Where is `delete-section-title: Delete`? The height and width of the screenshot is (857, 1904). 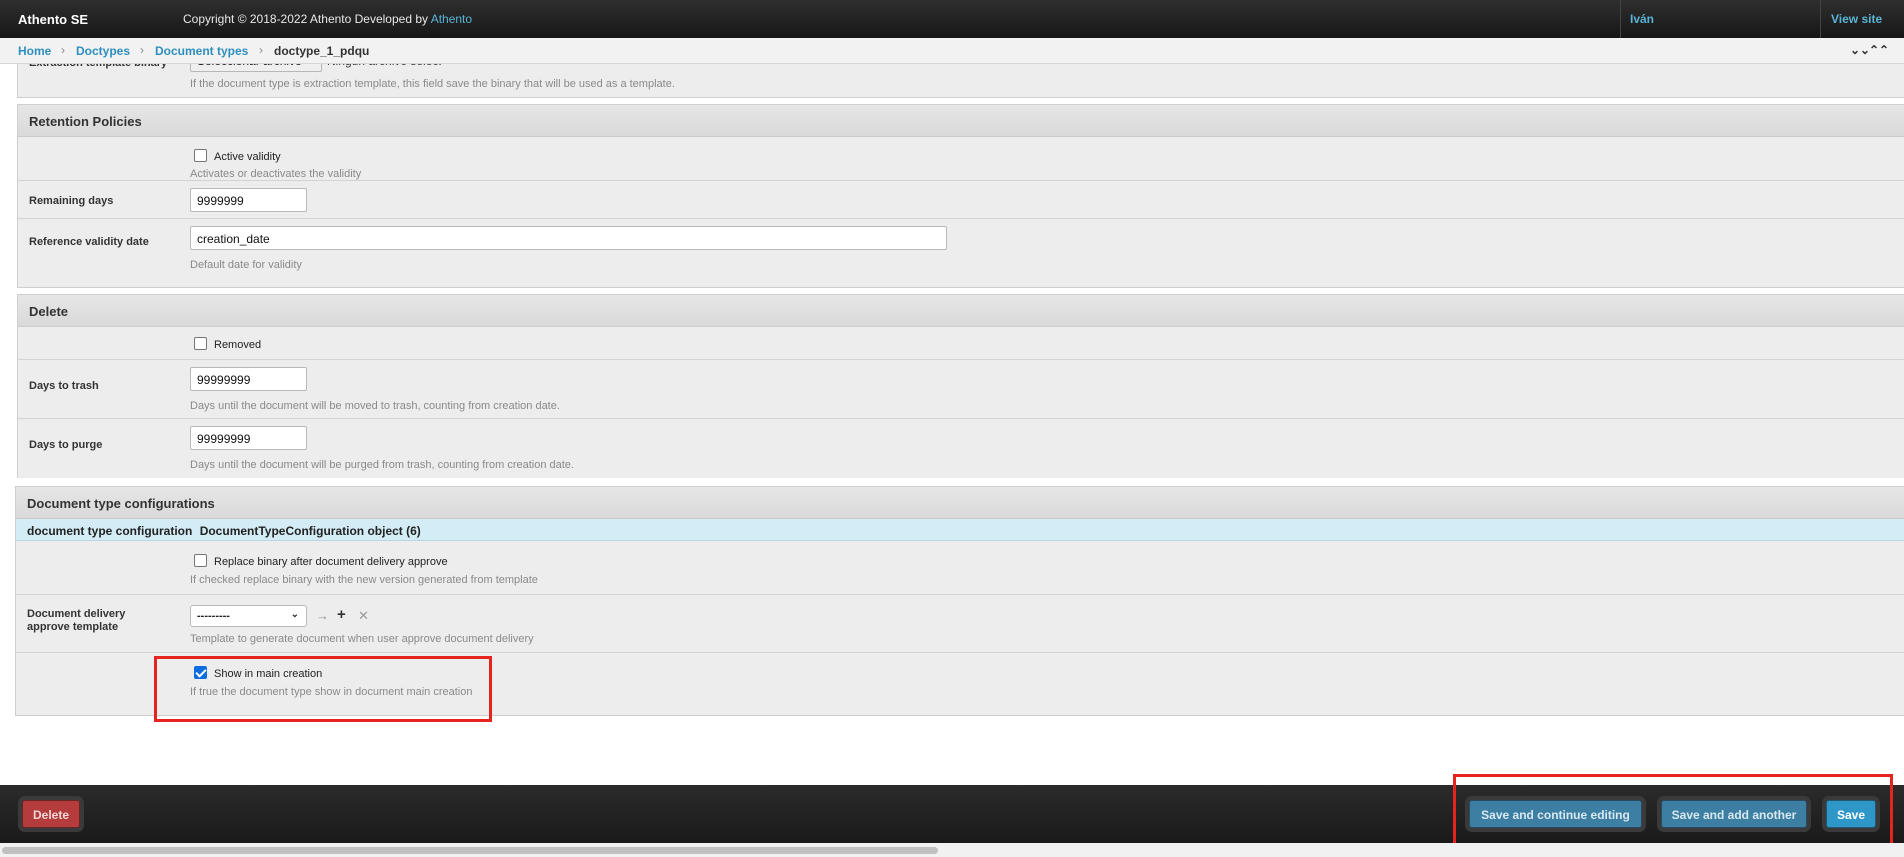 delete-section-title: Delete is located at coordinates (961, 311).